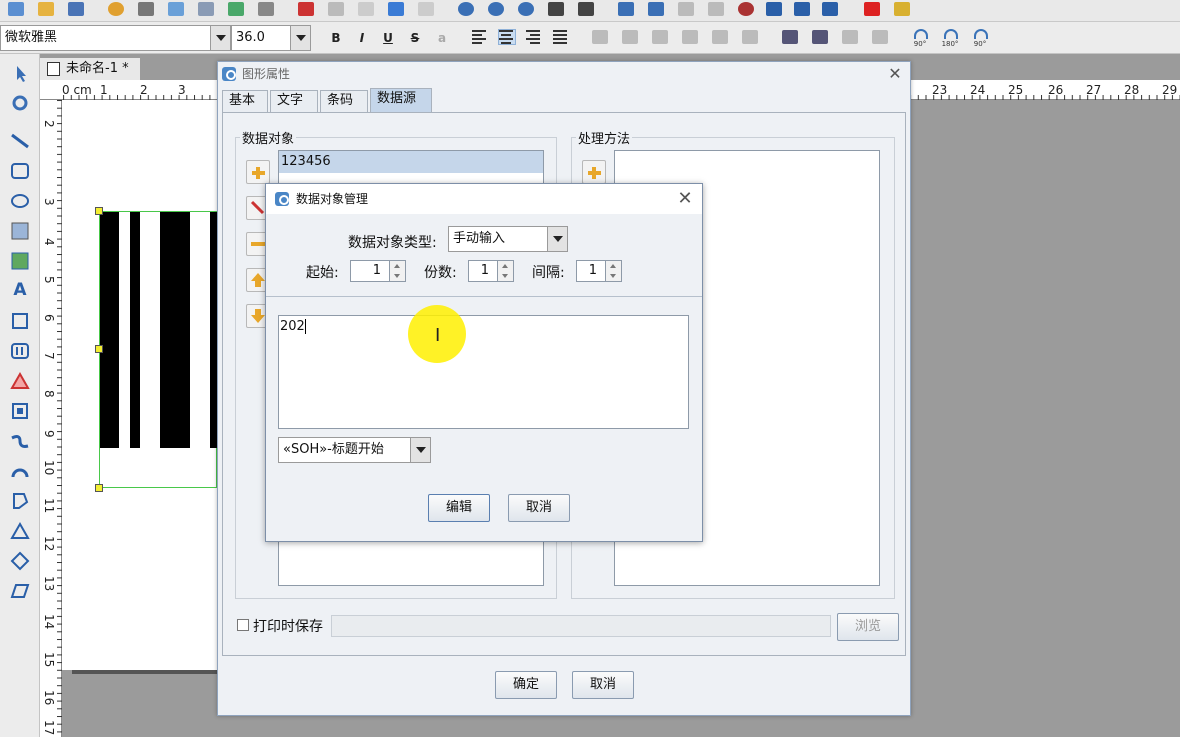  I want to click on view-icon, so click(746, 9).